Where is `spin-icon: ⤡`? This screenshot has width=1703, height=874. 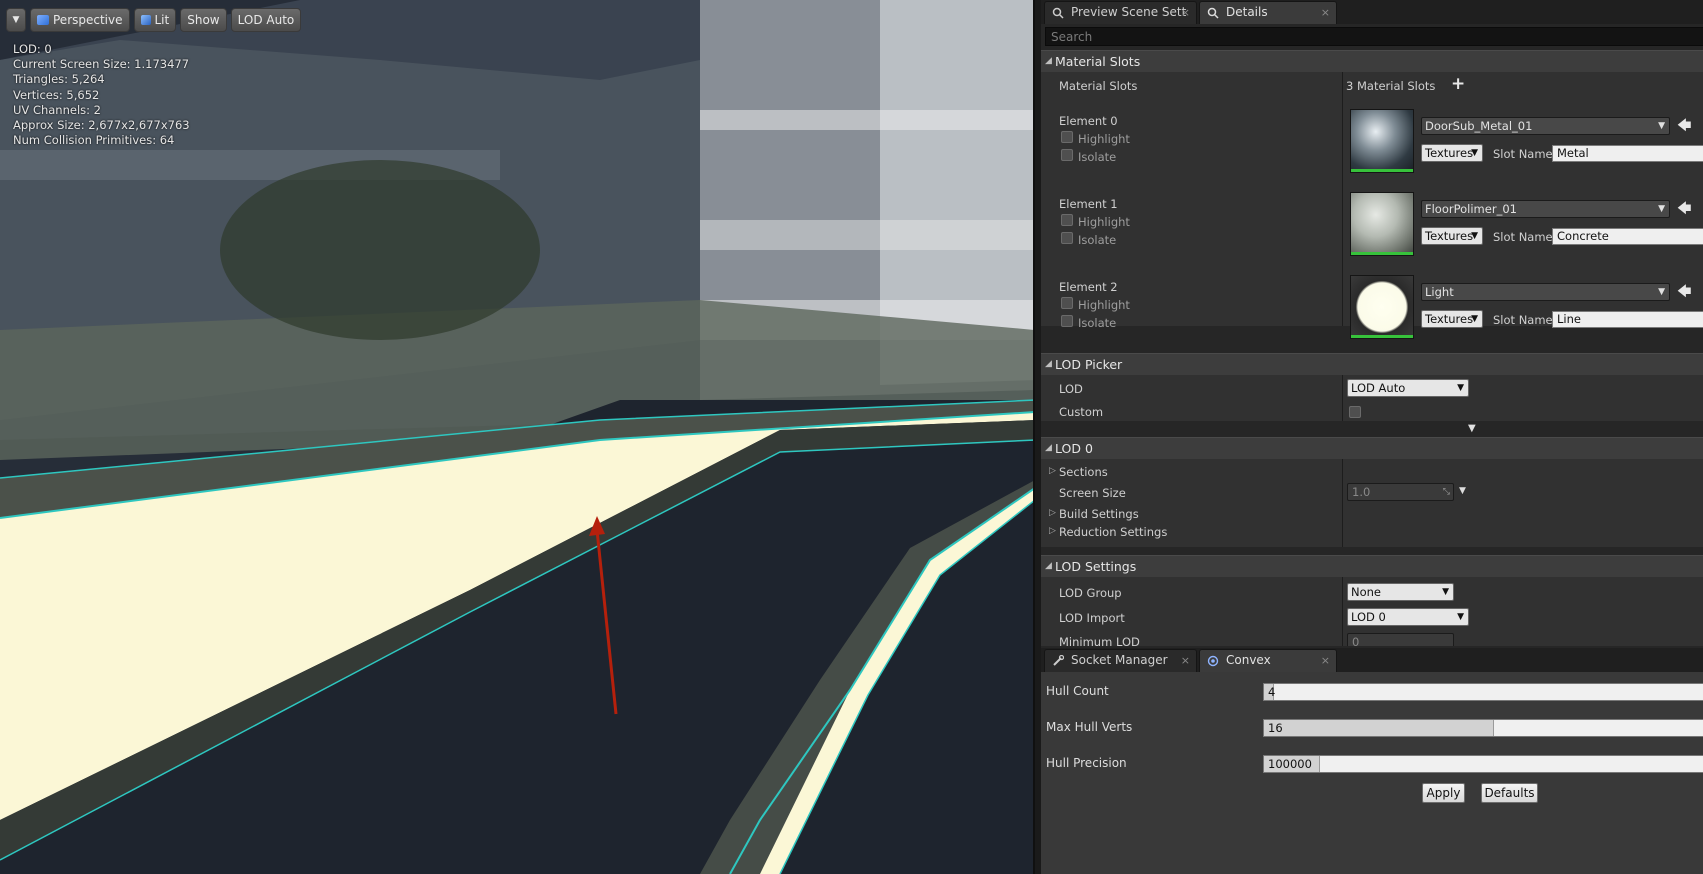 spin-icon: ⤡ is located at coordinates (1446, 492).